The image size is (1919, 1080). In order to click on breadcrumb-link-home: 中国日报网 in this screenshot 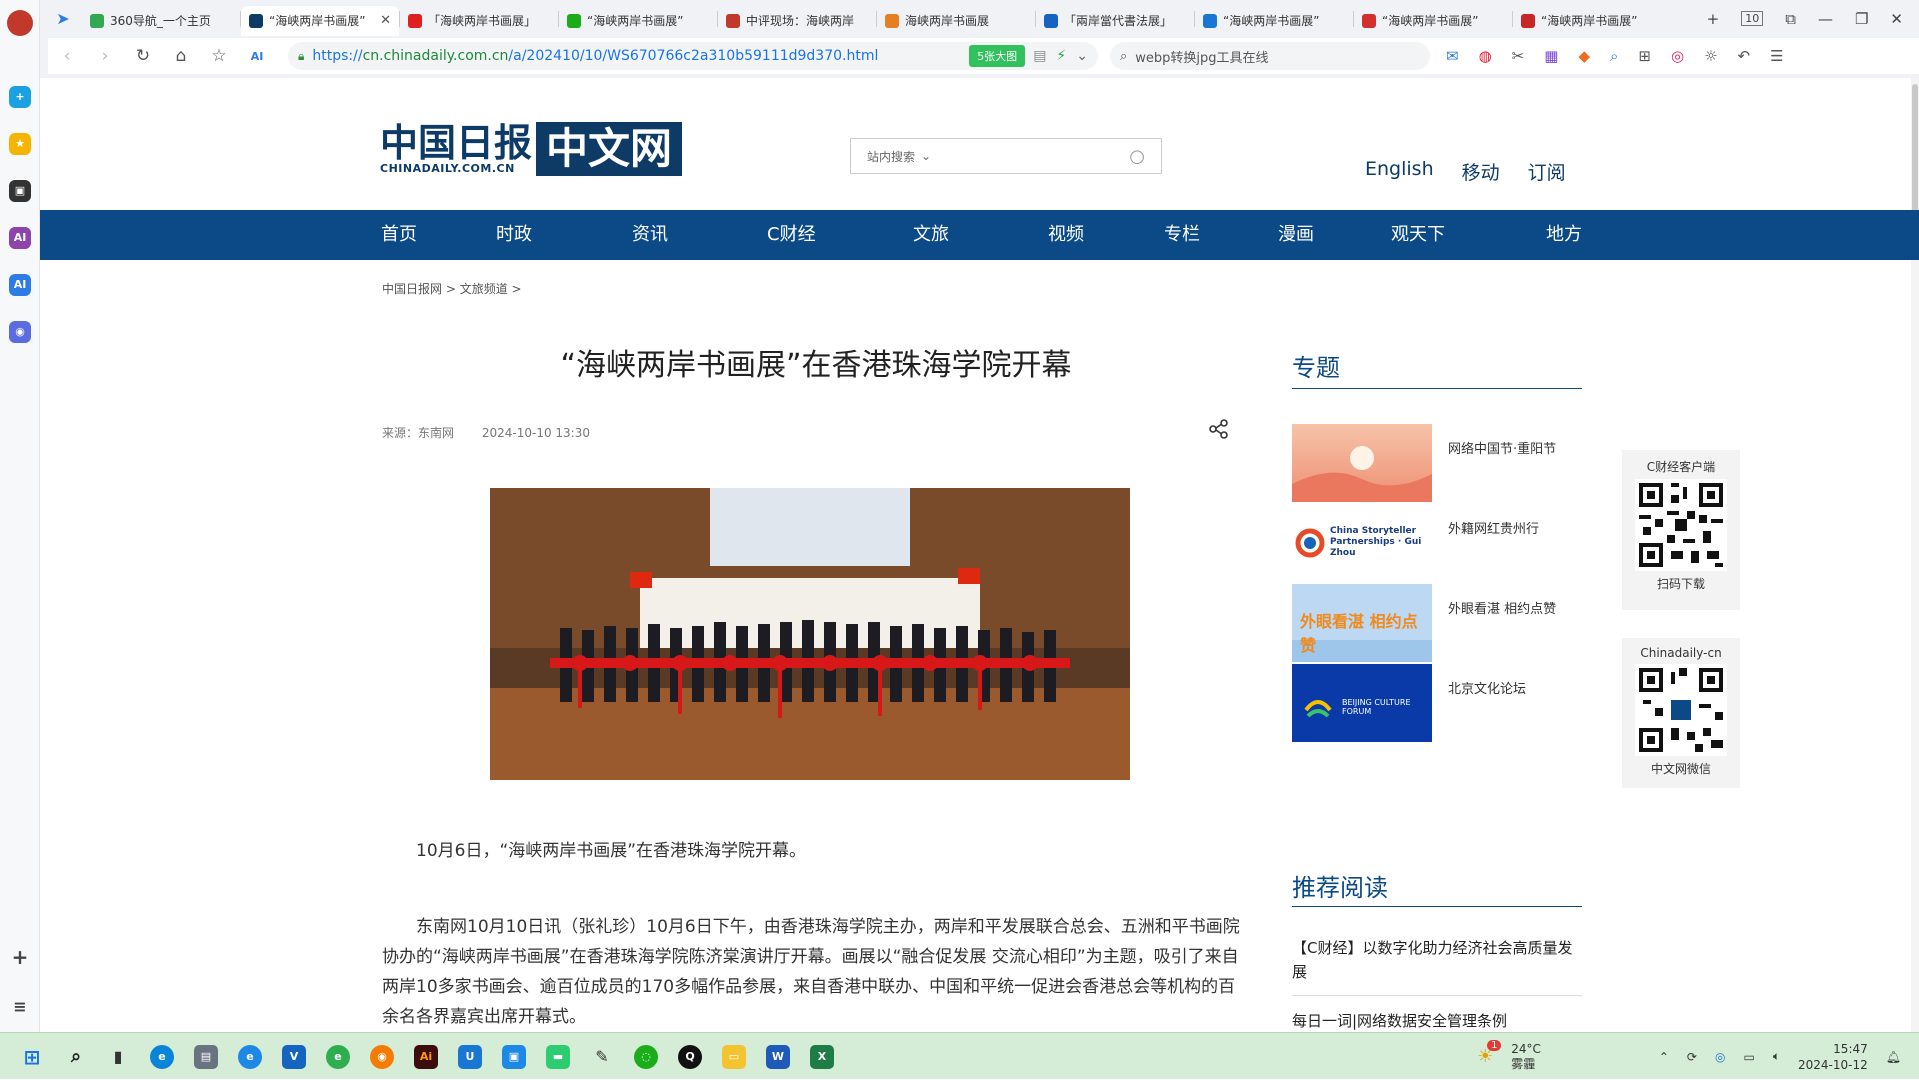, I will do `click(412, 289)`.